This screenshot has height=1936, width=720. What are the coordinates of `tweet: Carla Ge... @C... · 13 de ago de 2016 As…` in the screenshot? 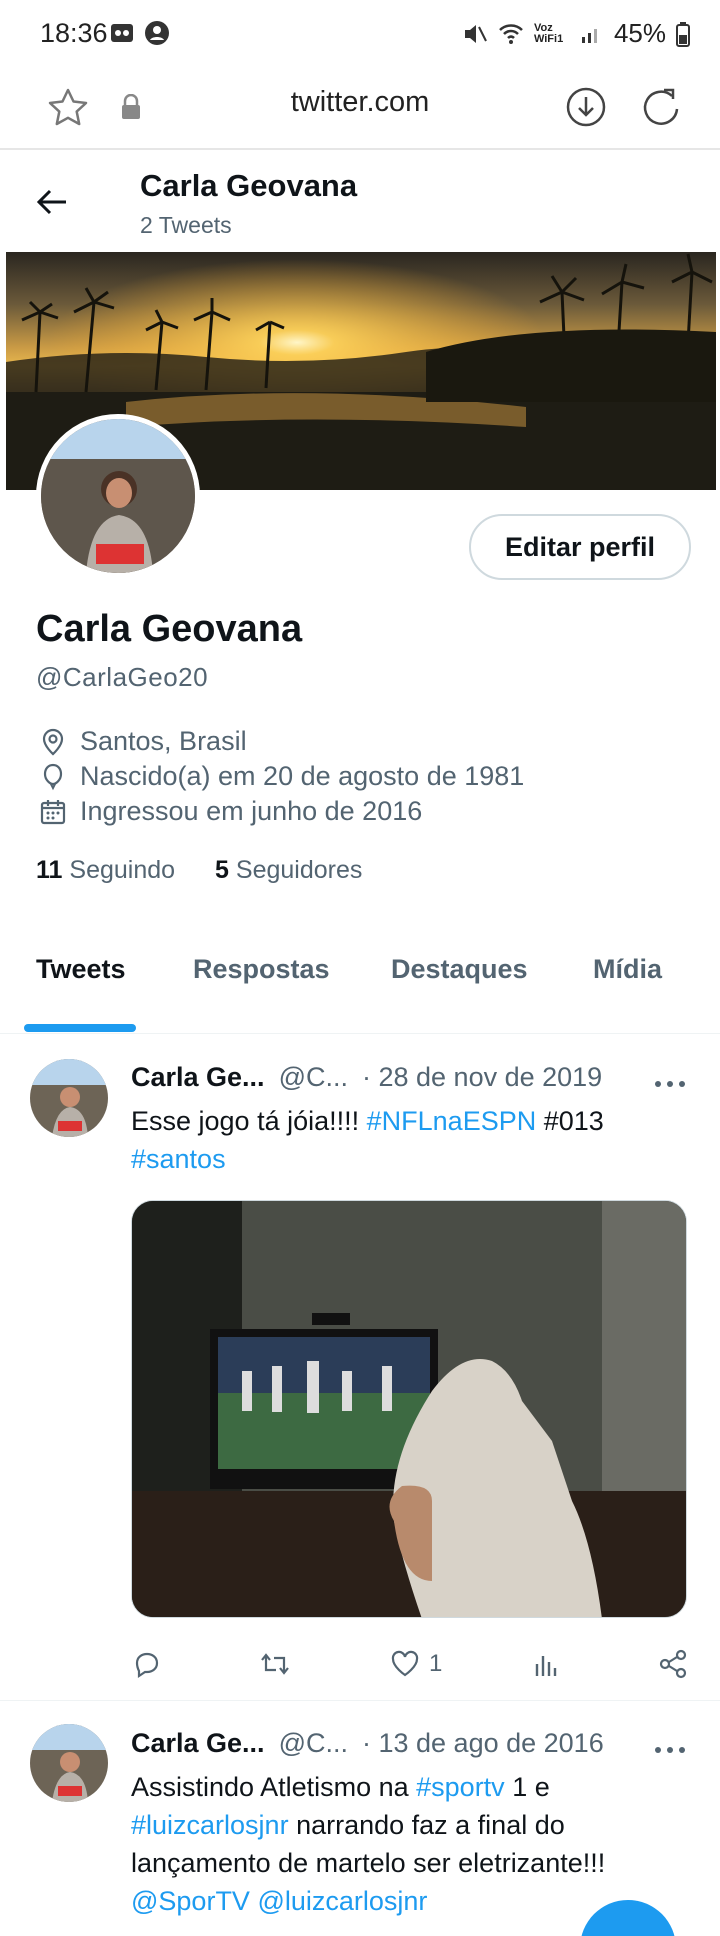 It's located at (360, 1819).